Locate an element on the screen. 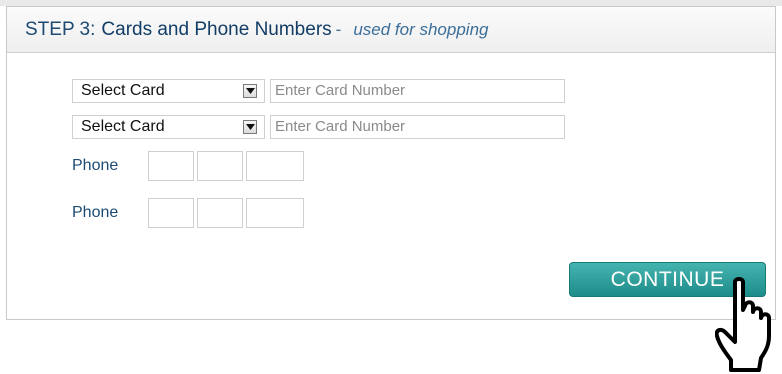 Image resolution: width=782 pixels, height=374 pixels. step-title: Cards and Phone Numbers is located at coordinates (216, 29).